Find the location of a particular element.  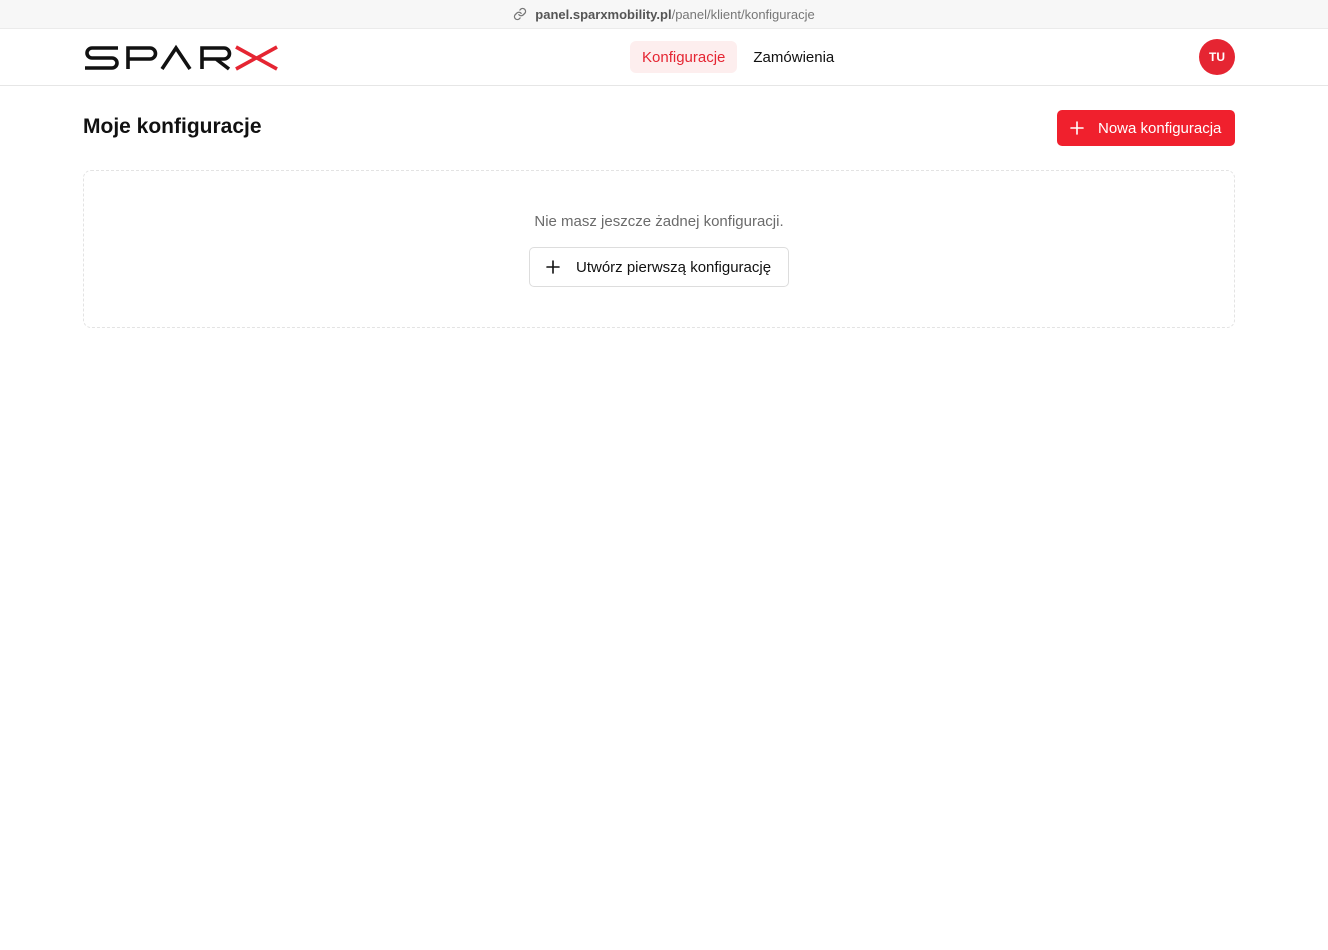

link-icon is located at coordinates (520, 14).